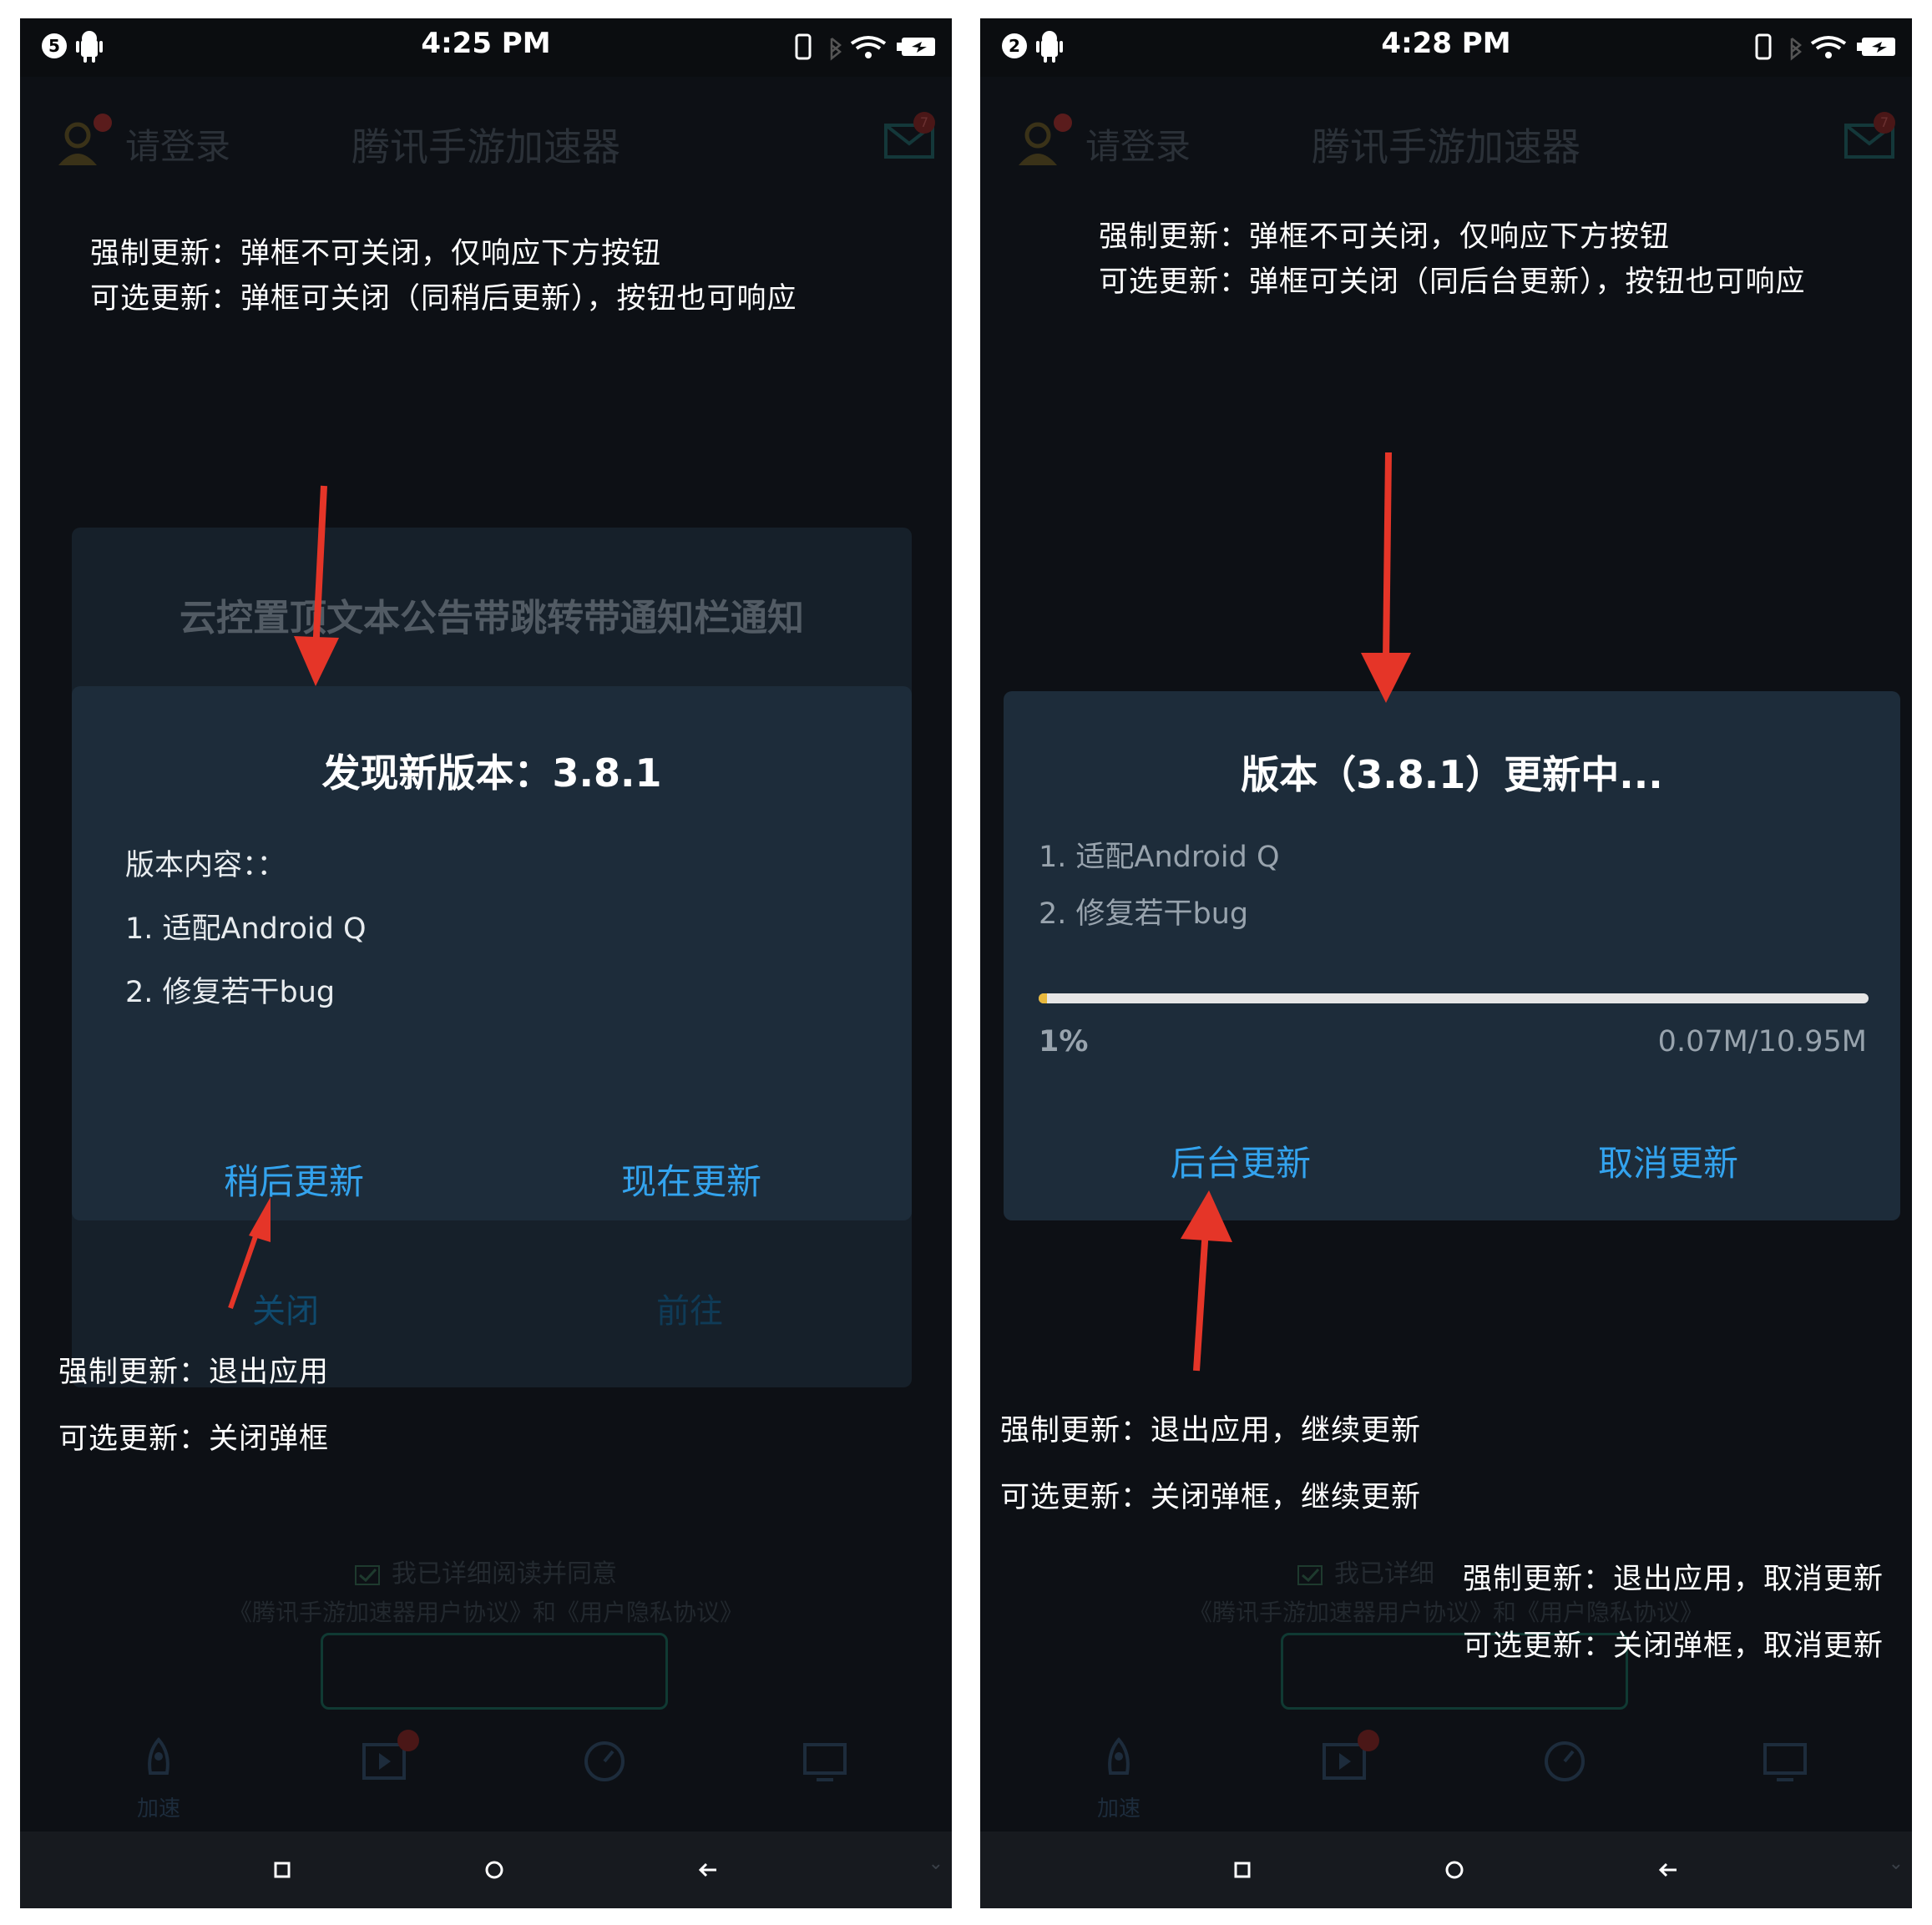  What do you see at coordinates (1043, 998) in the screenshot?
I see `progress-fill` at bounding box center [1043, 998].